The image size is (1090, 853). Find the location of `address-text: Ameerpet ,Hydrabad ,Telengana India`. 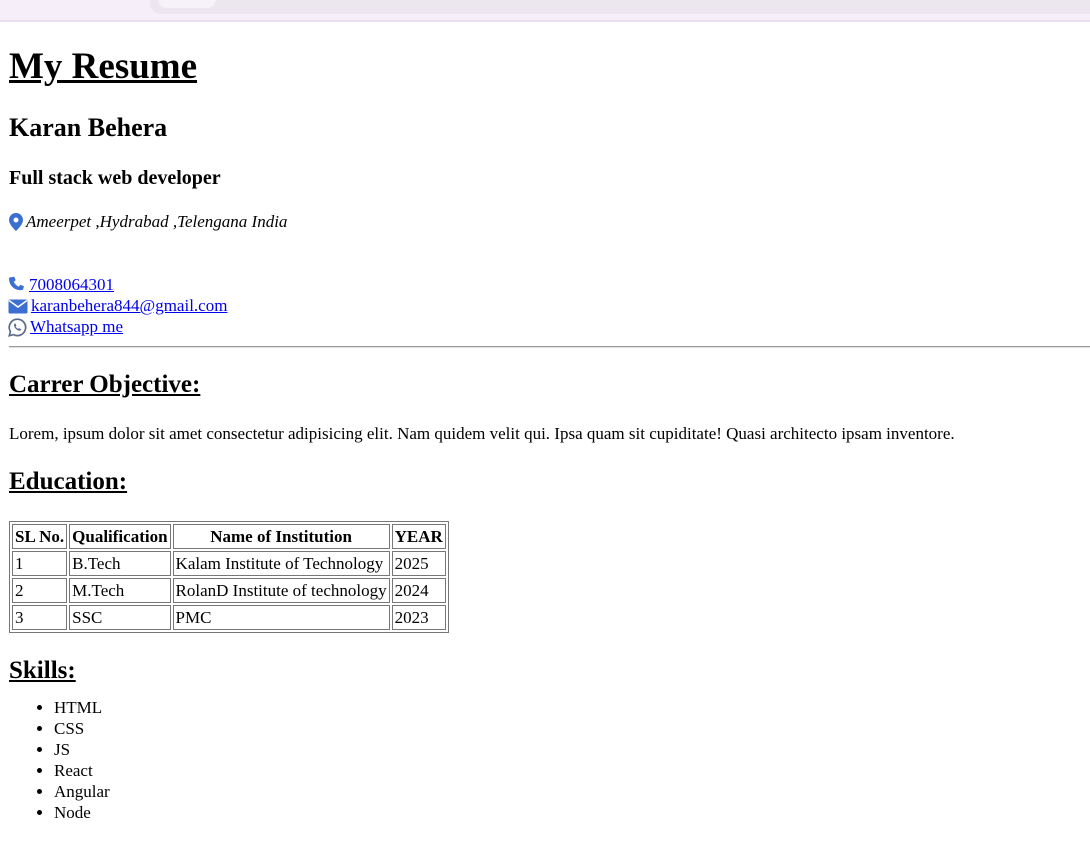

address-text: Ameerpet ,Hydrabad ,Telengana India is located at coordinates (157, 221).